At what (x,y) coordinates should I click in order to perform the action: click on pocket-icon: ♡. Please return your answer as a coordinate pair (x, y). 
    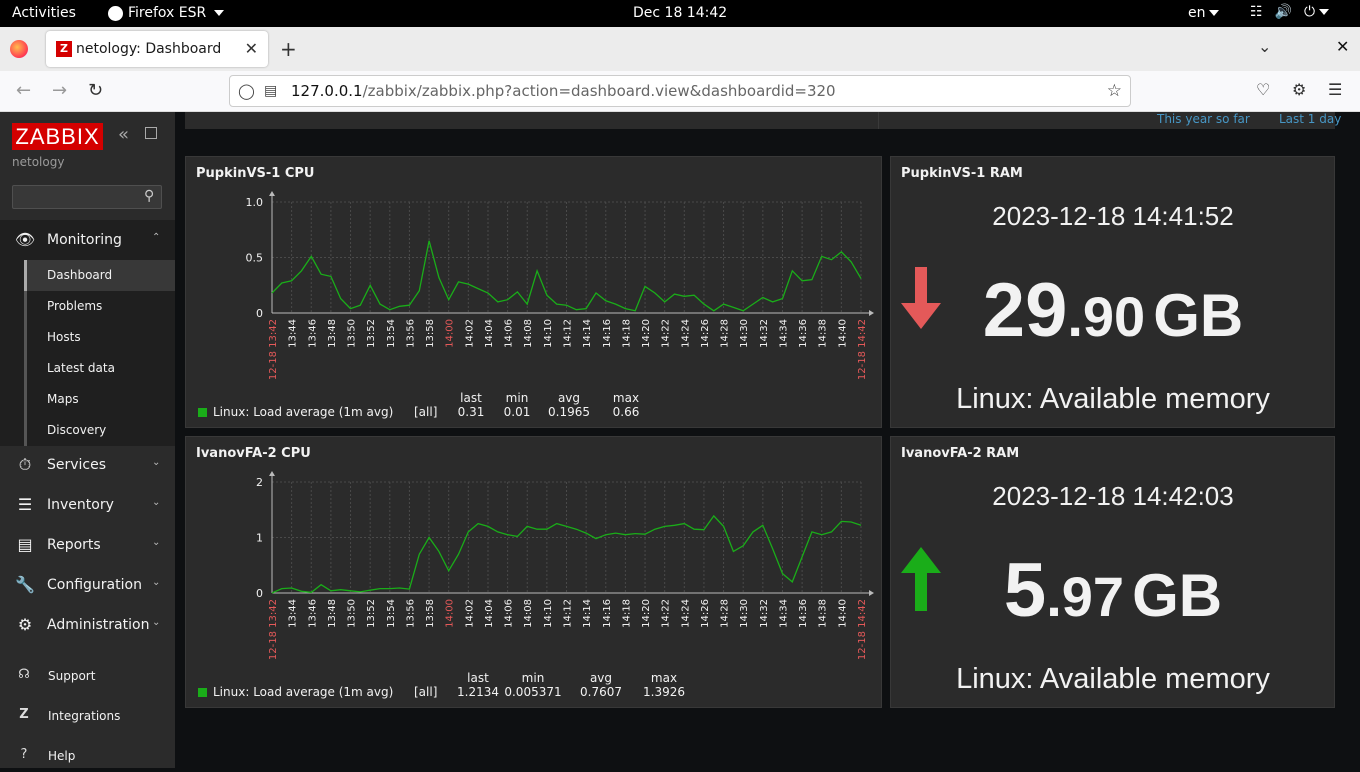
    Looking at the image, I should click on (1263, 89).